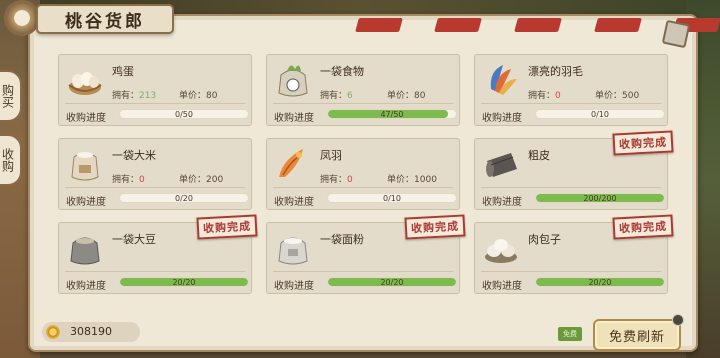  Describe the element at coordinates (85, 251) in the screenshot. I see `soybean-sack-icon` at that location.